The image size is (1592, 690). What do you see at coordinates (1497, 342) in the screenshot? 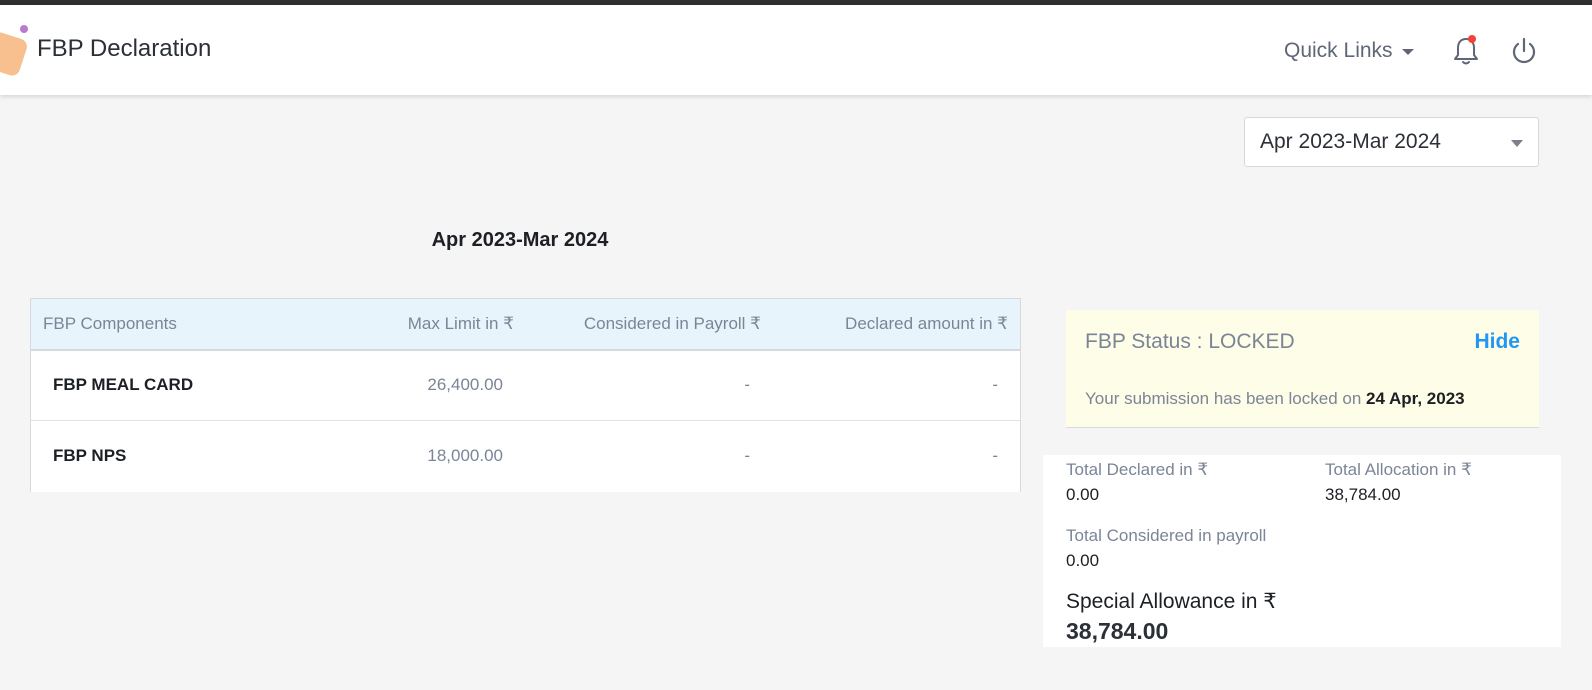
I see `hide-link: Hide` at bounding box center [1497, 342].